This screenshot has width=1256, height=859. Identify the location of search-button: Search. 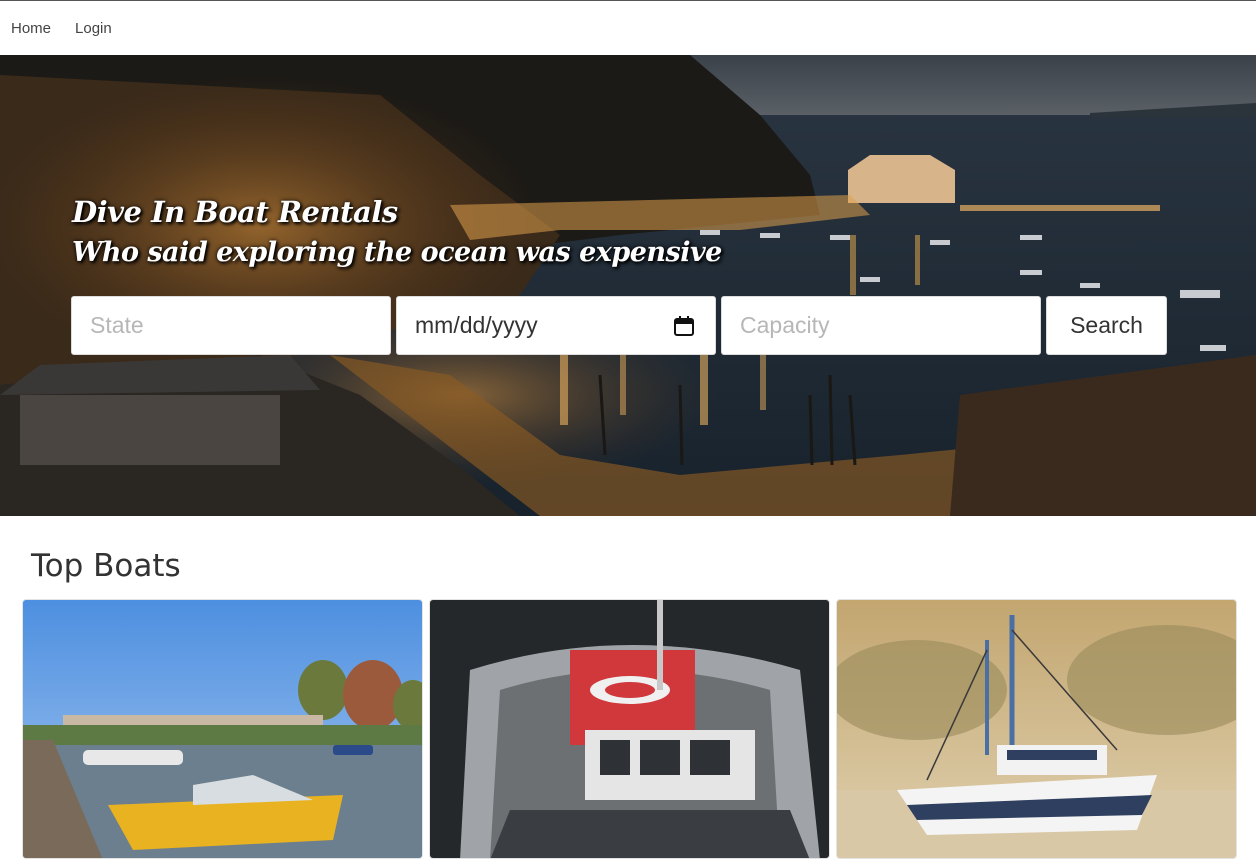
(1106, 325).